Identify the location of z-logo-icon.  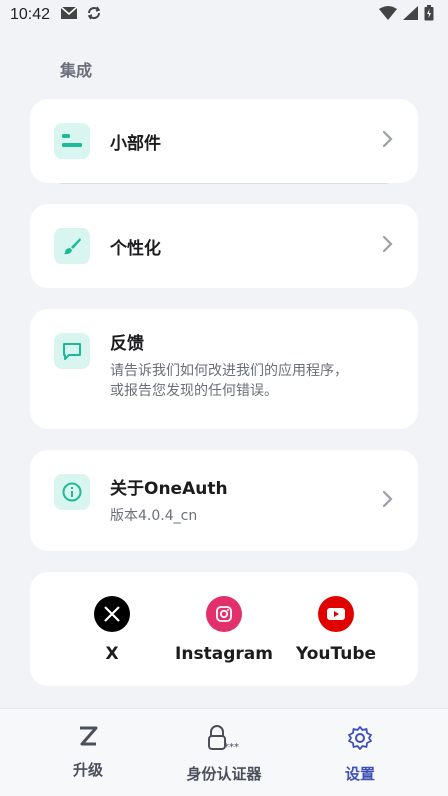
(88, 738).